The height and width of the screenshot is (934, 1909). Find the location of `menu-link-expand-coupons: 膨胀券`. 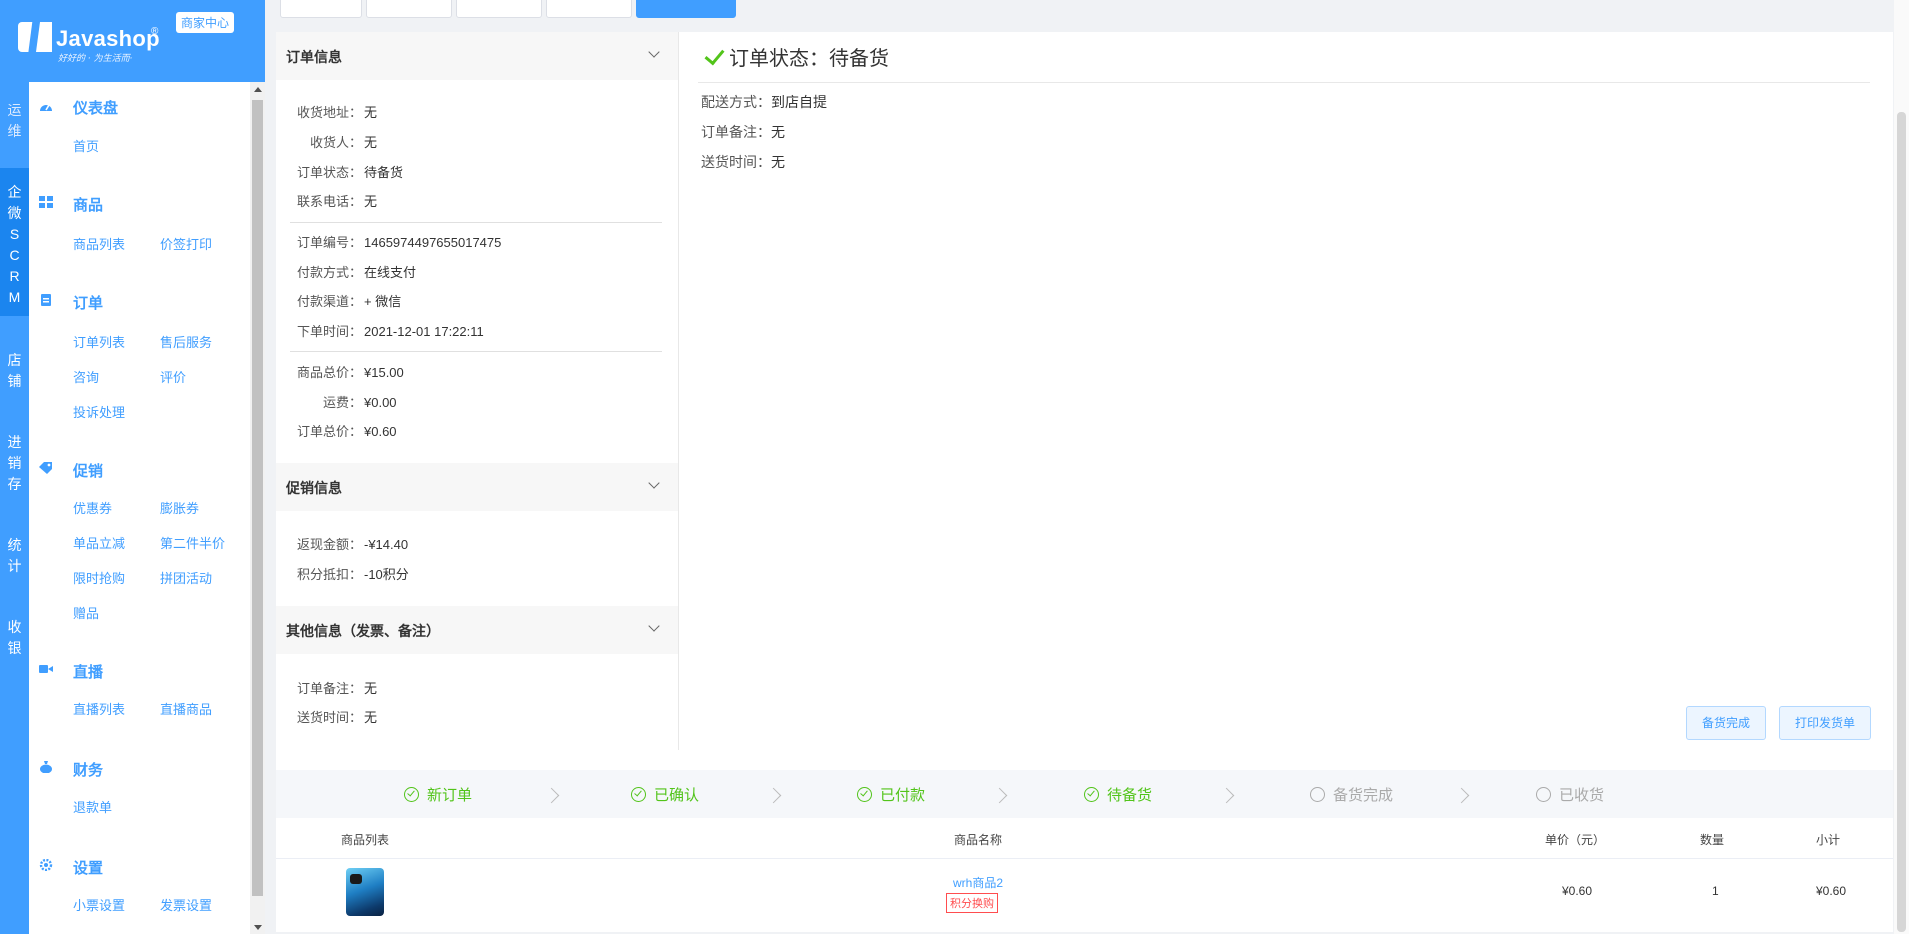

menu-link-expand-coupons: 膨胀券 is located at coordinates (179, 507).